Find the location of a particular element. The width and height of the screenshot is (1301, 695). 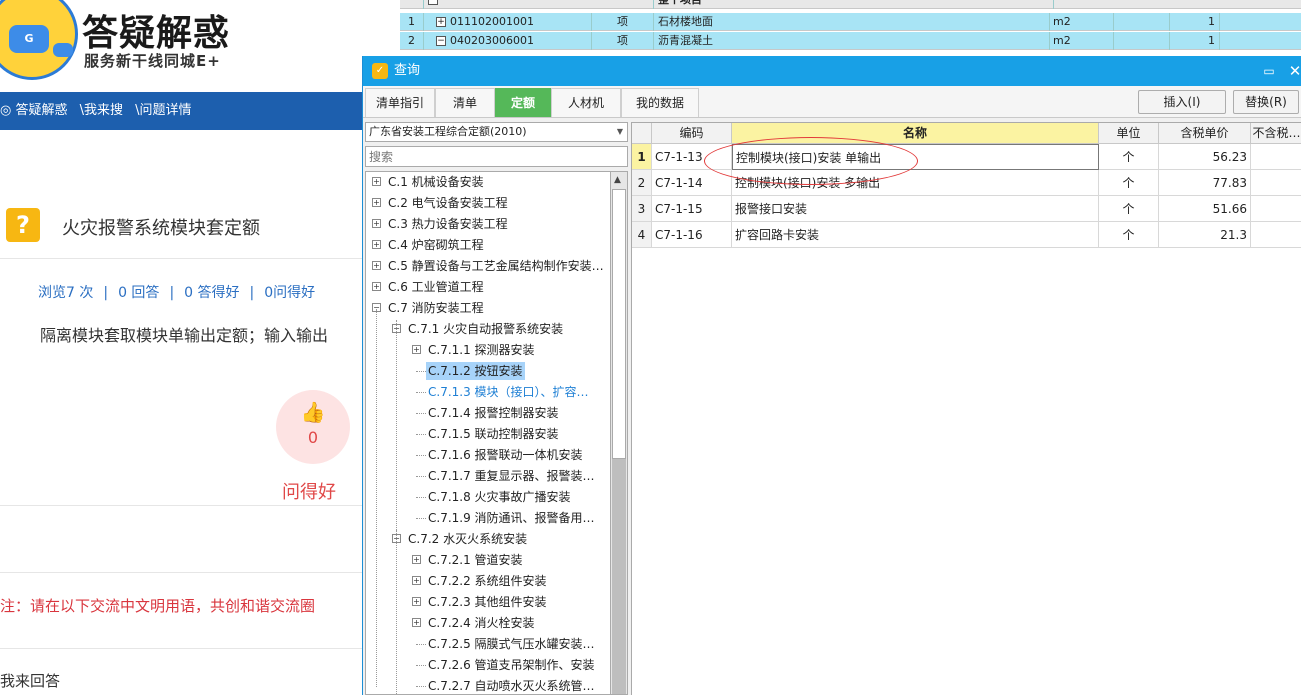

brand-subtitle: 服务新干线同城E+ is located at coordinates (152, 61).